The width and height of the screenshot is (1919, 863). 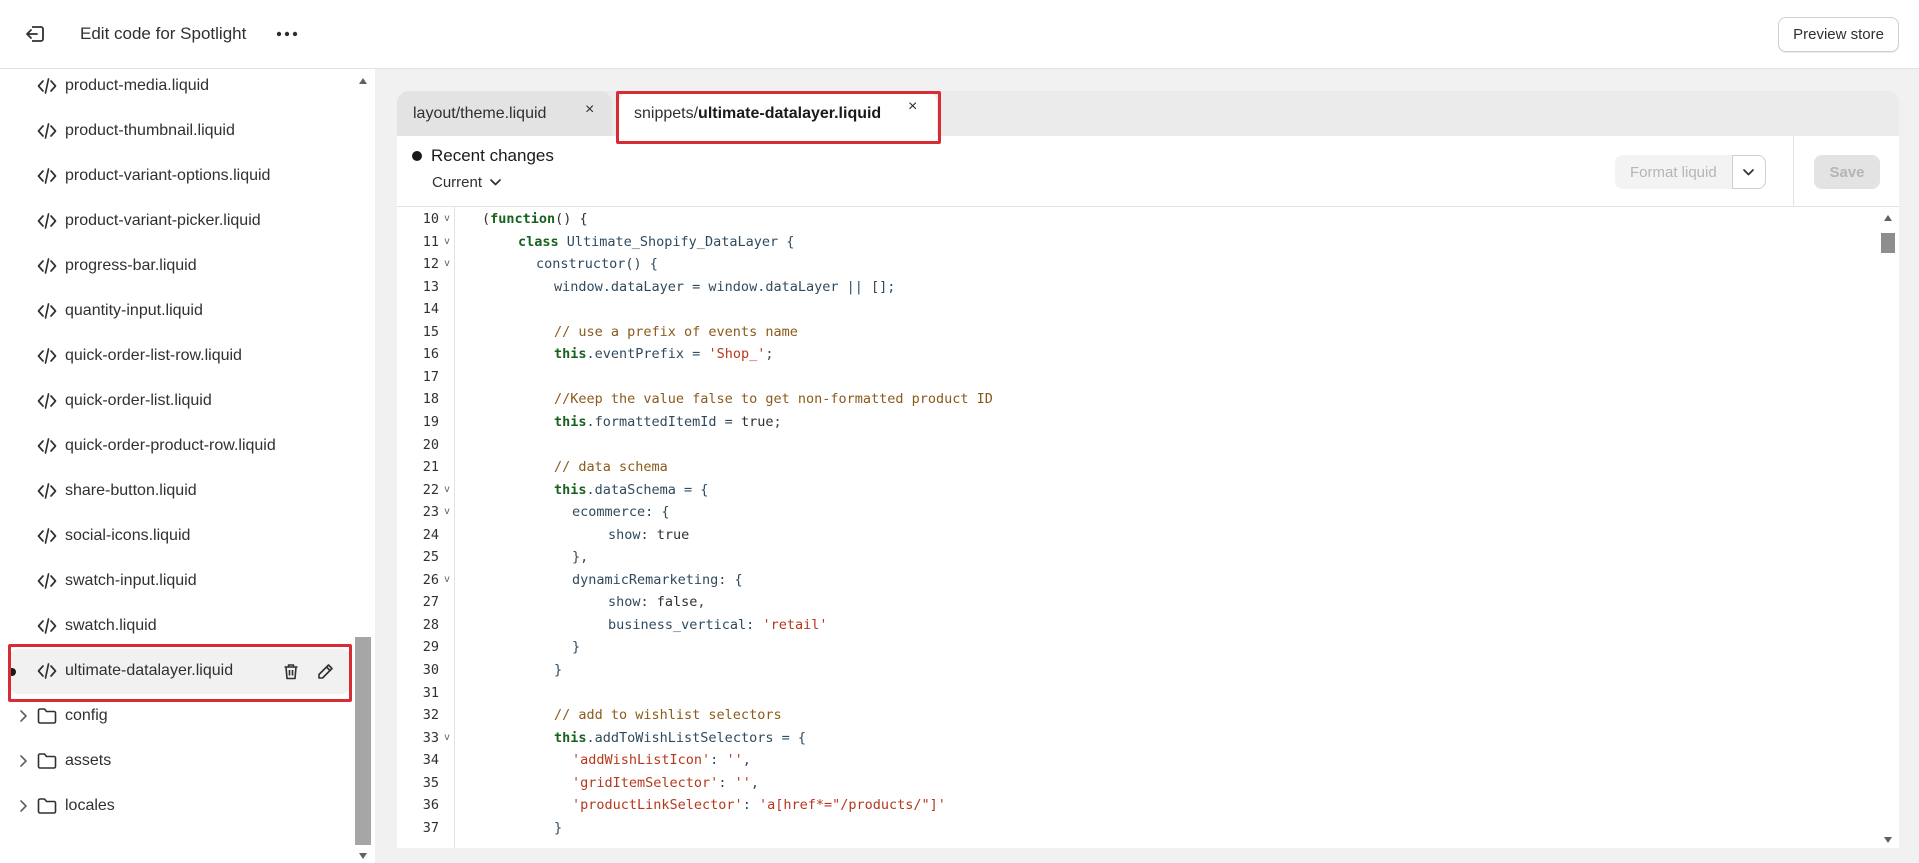 What do you see at coordinates (430, 737) in the screenshot?
I see `line-number: 33` at bounding box center [430, 737].